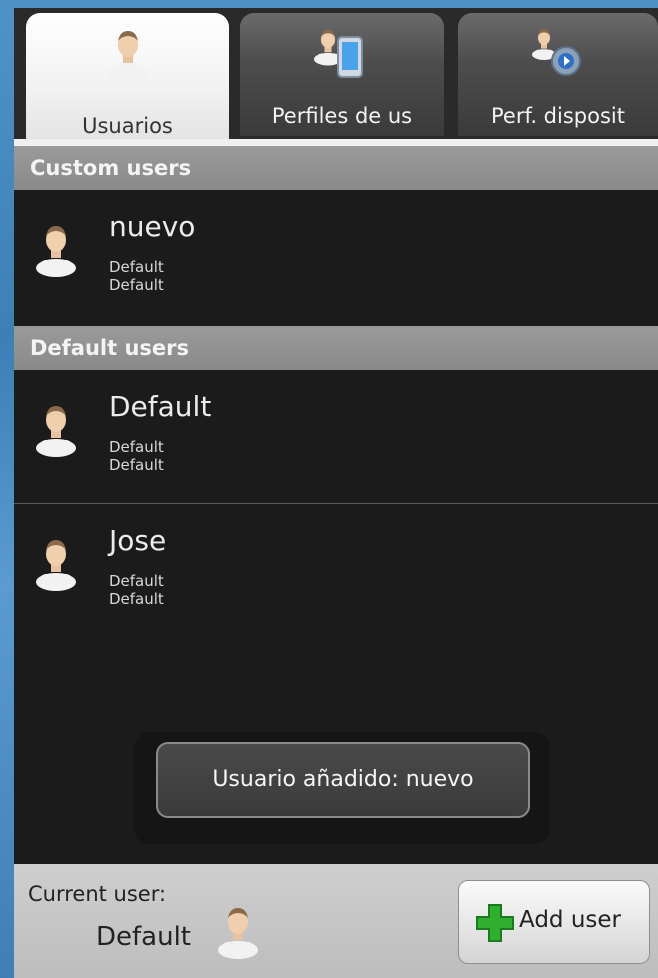 This screenshot has width=658, height=978. Describe the element at coordinates (342, 116) in the screenshot. I see `tab-label: Perfiles de us` at that location.